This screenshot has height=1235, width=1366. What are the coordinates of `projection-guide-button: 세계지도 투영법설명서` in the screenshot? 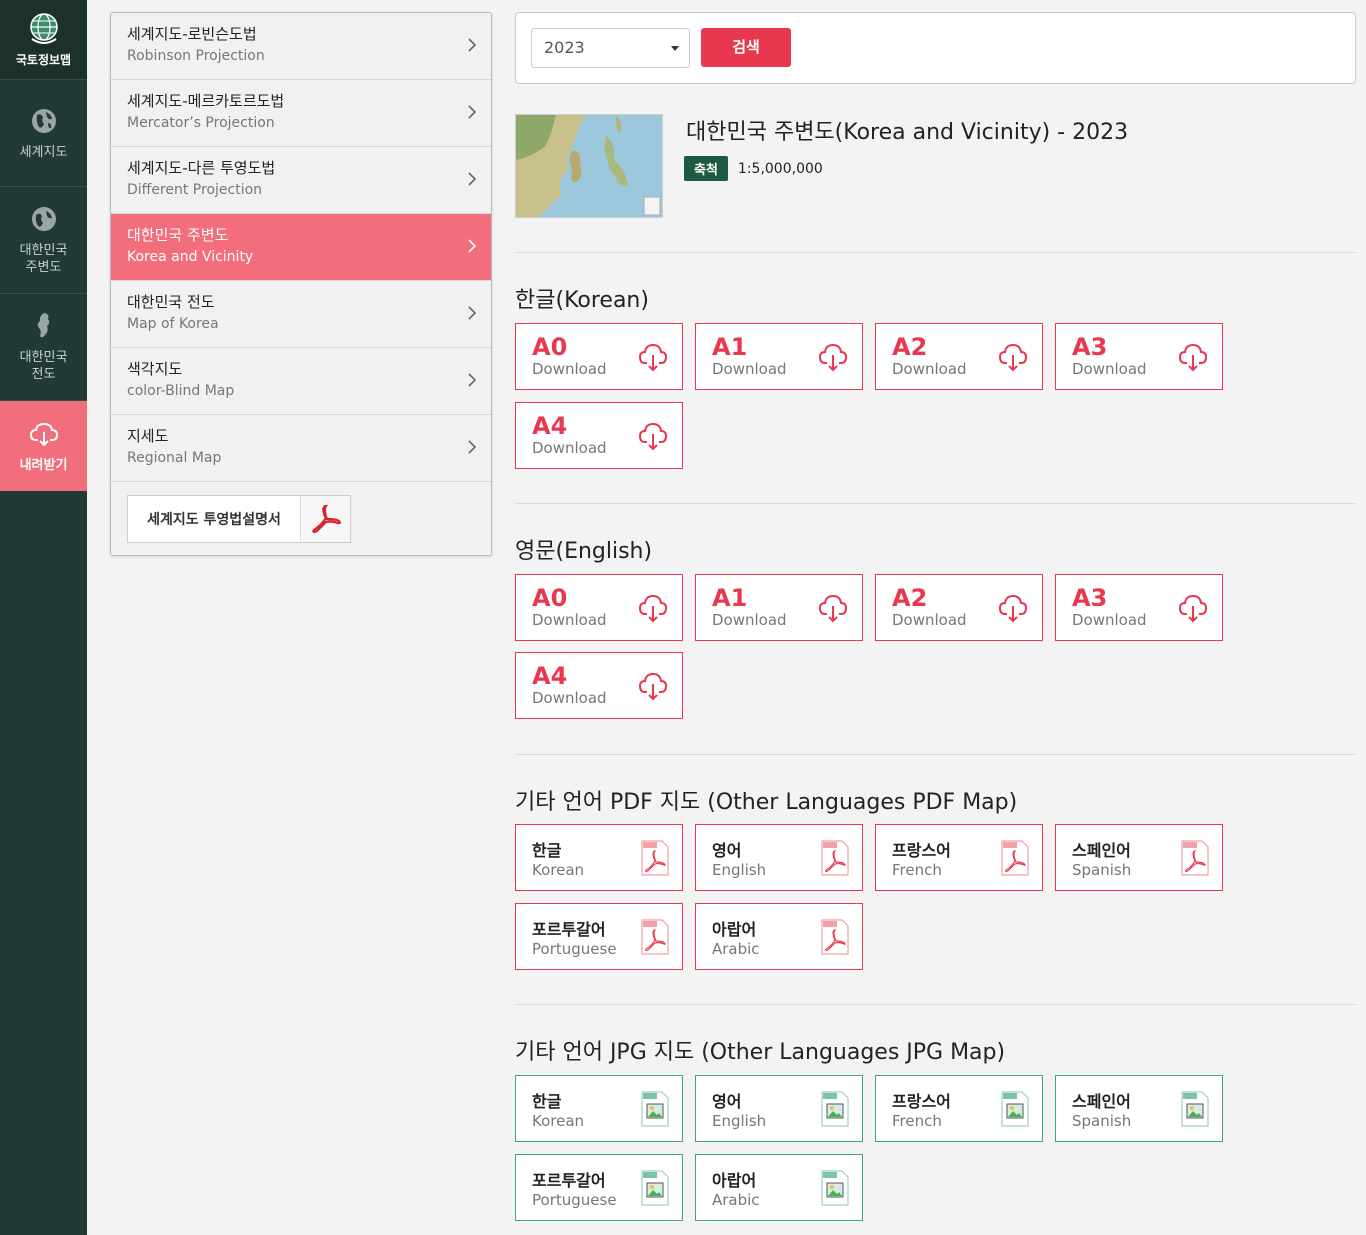 It's located at (239, 519).